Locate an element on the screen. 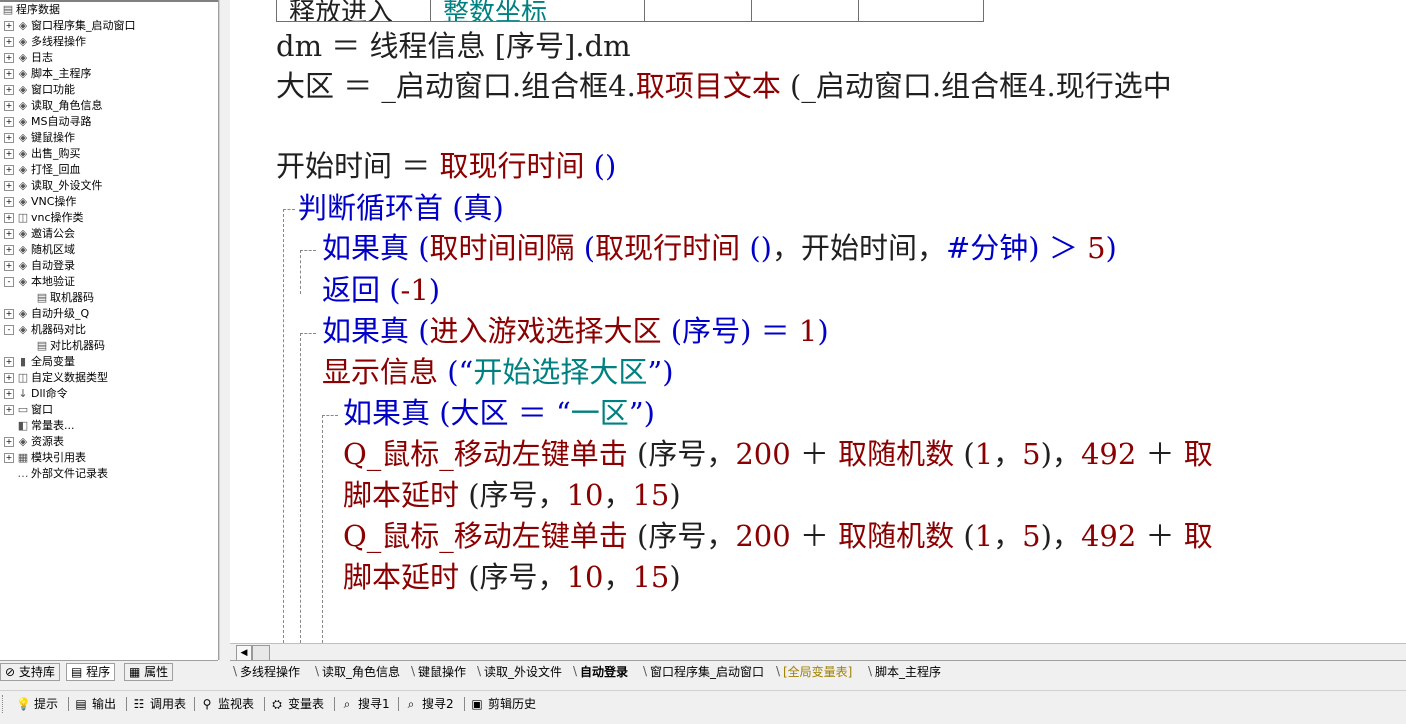 The height and width of the screenshot is (724, 1406). variables-button: ⛭ 变量表 is located at coordinates (297, 704).